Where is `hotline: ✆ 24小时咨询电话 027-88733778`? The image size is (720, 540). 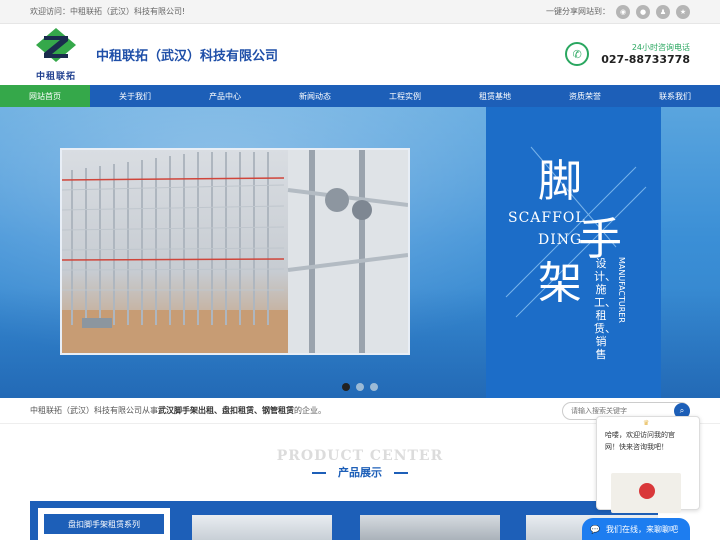 hotline: ✆ 24小时咨询电话 027-88733778 is located at coordinates (627, 54).